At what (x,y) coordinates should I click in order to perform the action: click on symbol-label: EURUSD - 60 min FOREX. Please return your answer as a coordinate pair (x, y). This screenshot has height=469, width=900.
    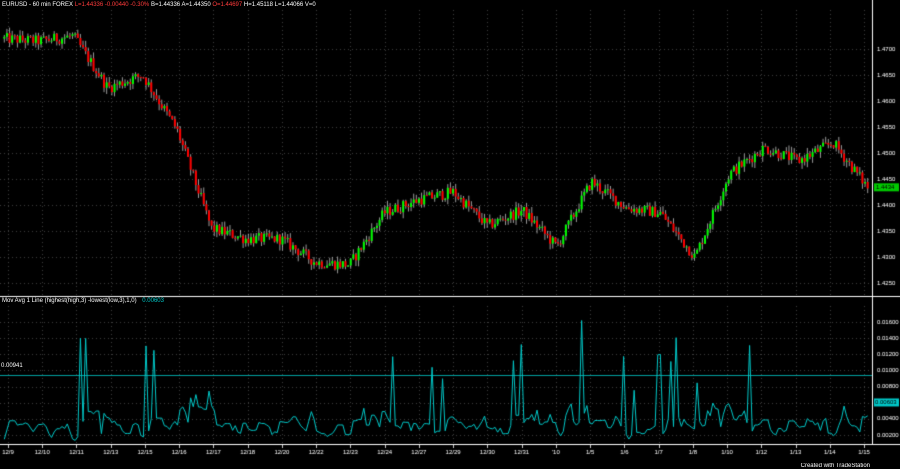
    Looking at the image, I should click on (38, 5).